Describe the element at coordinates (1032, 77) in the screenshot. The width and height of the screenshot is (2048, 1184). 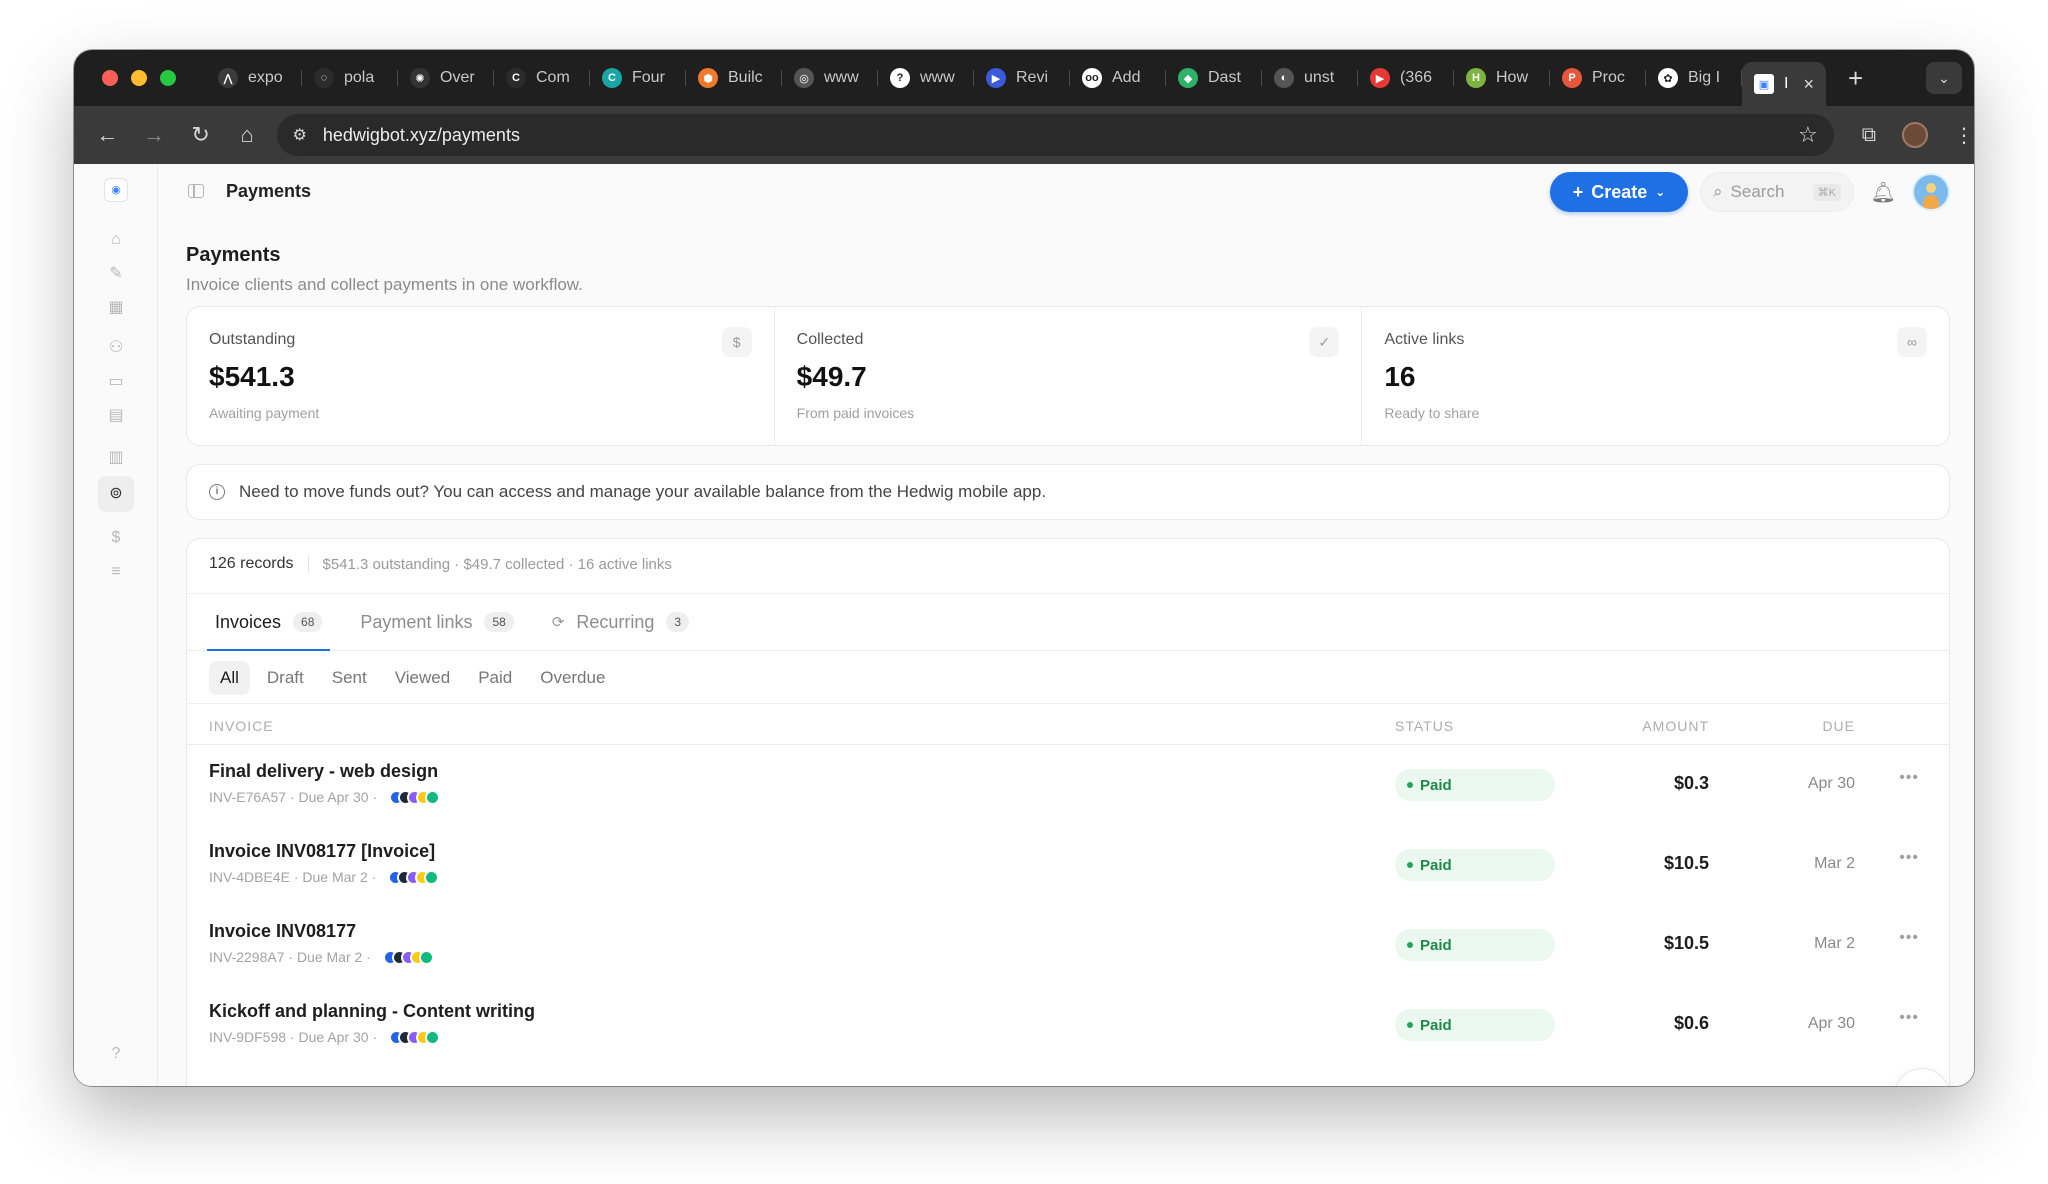
I see `browser-tab-label: Revi` at that location.